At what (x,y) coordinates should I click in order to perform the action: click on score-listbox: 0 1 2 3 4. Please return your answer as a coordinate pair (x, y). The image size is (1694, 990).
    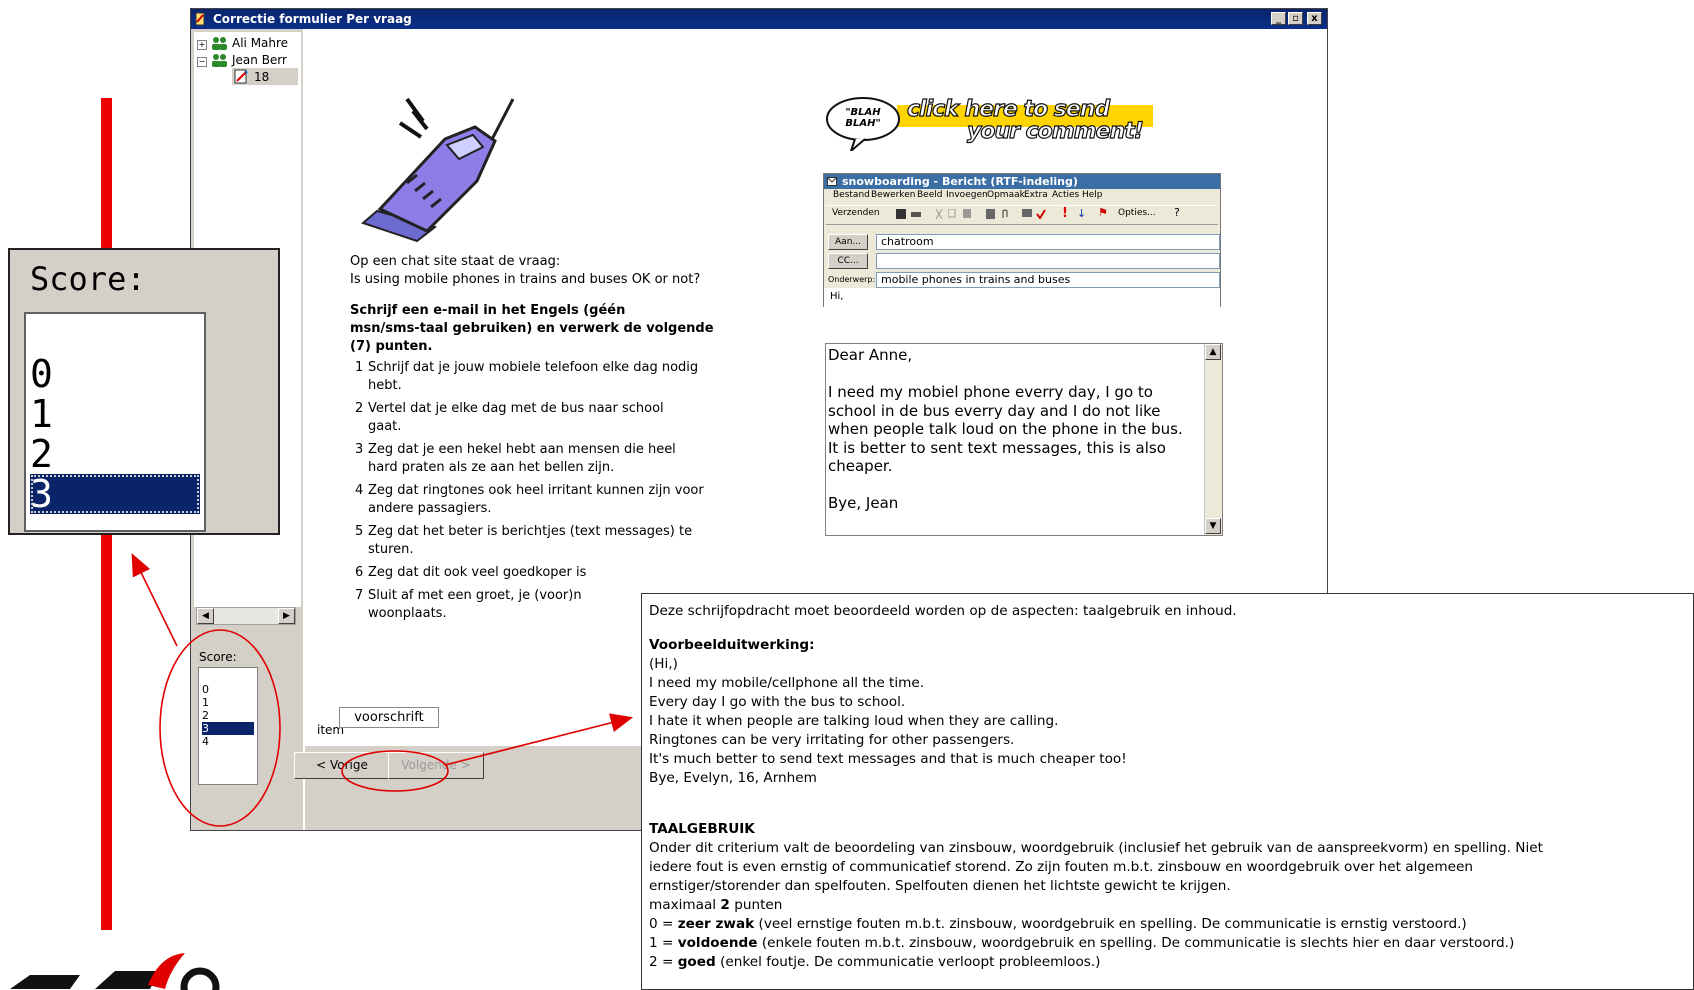
    Looking at the image, I should click on (228, 726).